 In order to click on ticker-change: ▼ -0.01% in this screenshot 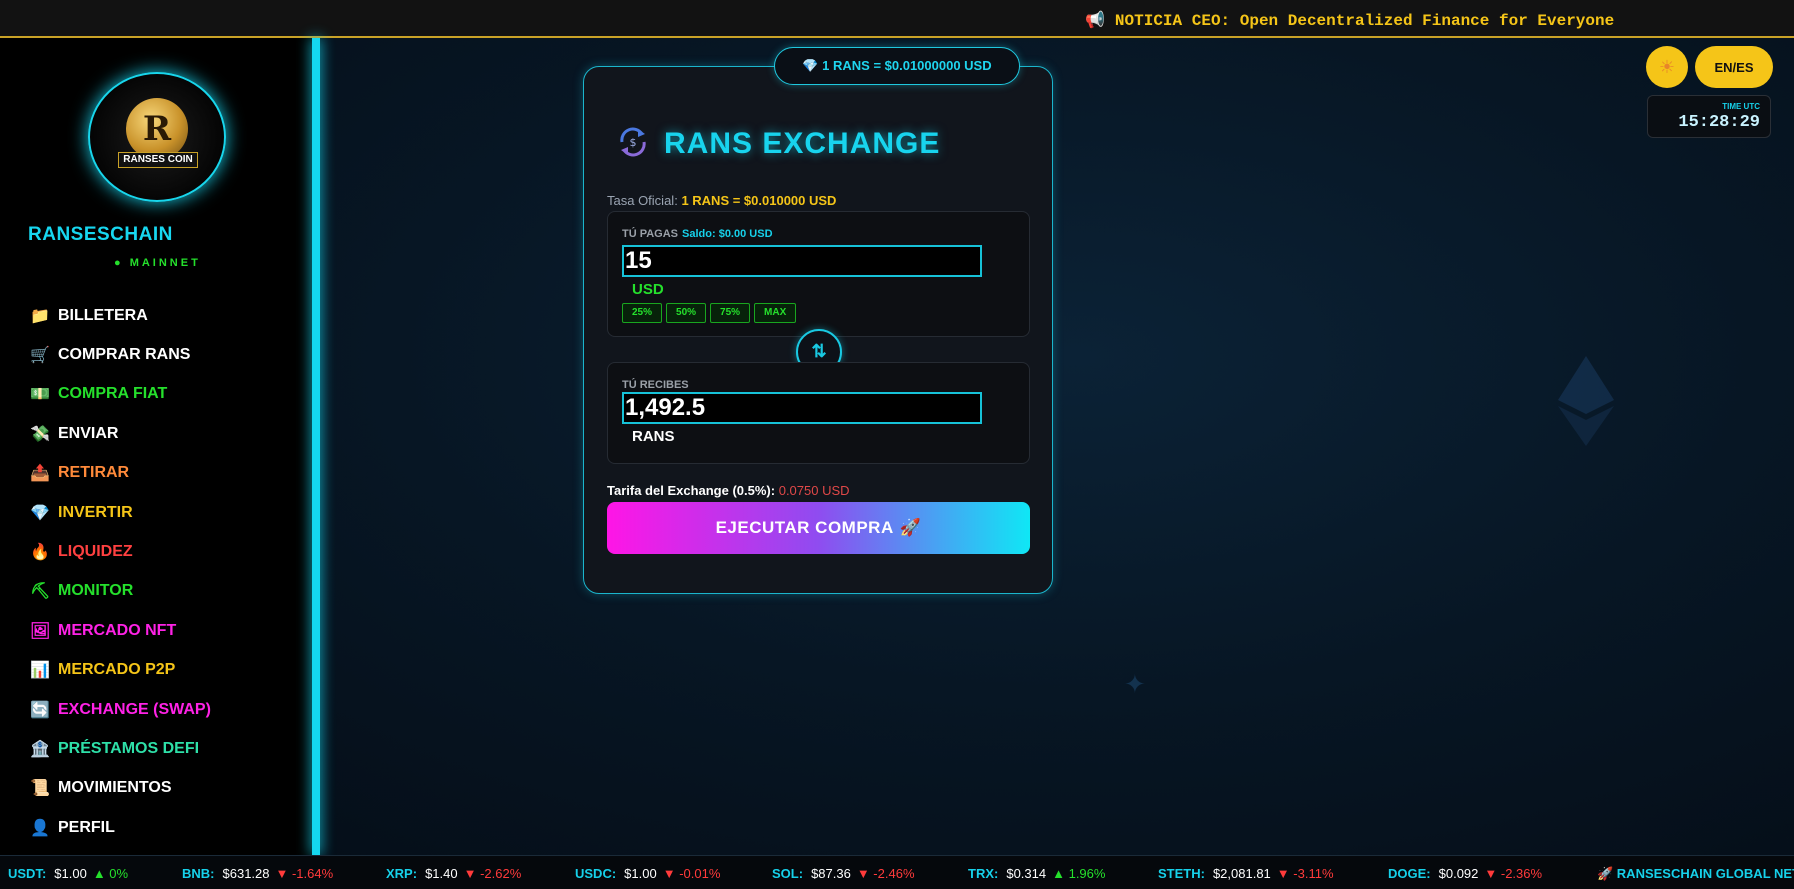, I will do `click(691, 873)`.